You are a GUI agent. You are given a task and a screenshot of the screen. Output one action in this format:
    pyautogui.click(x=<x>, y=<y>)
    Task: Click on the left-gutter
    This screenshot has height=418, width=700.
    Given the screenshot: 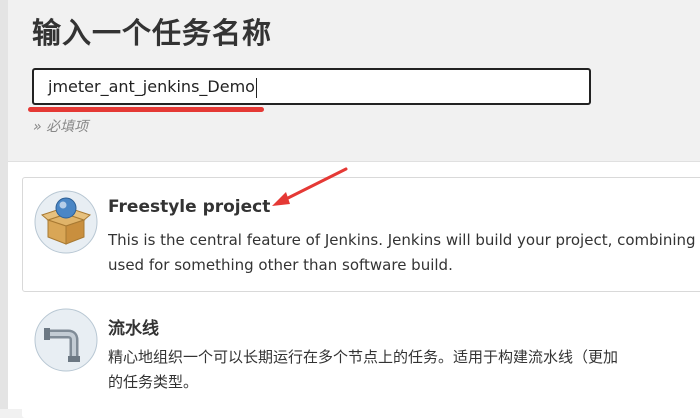 What is the action you would take?
    pyautogui.click(x=4, y=204)
    